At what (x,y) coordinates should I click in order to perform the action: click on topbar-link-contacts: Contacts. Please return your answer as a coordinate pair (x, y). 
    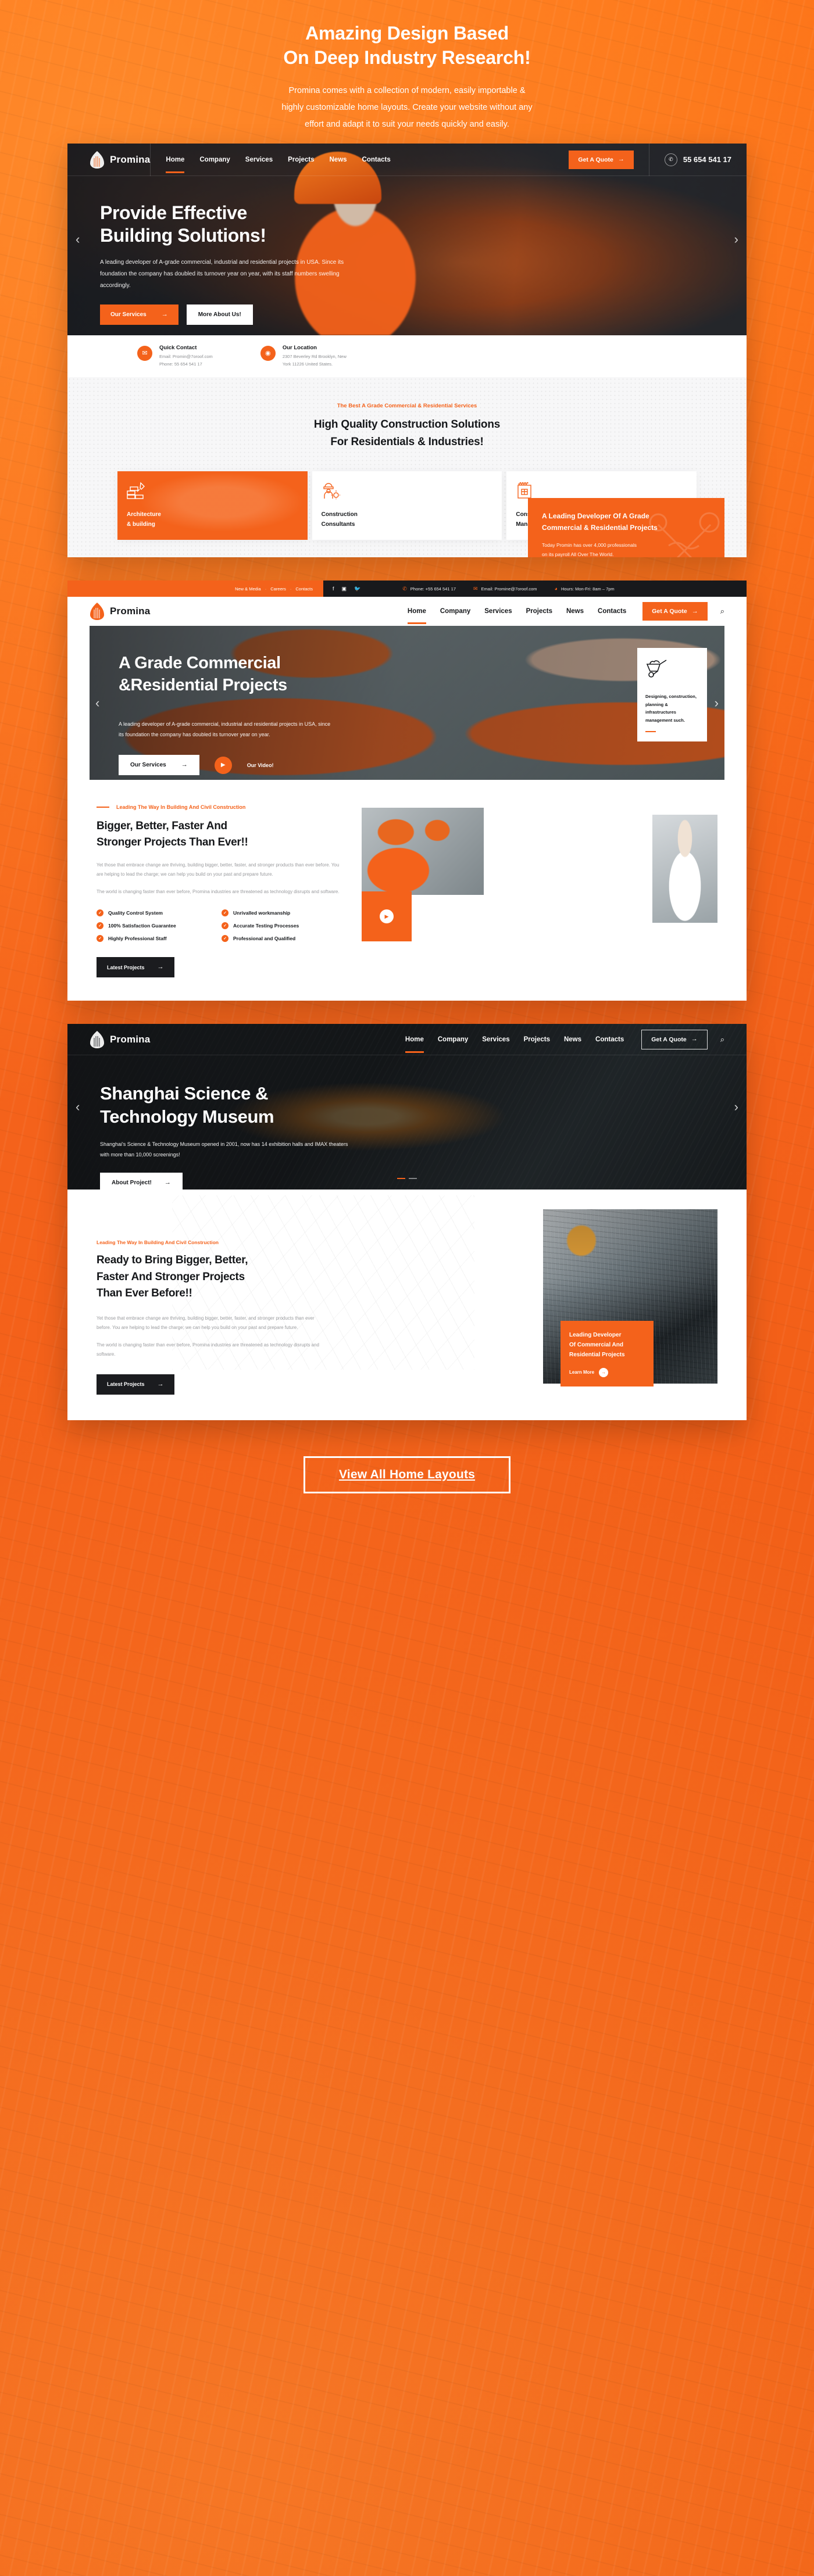
    Looking at the image, I should click on (304, 589).